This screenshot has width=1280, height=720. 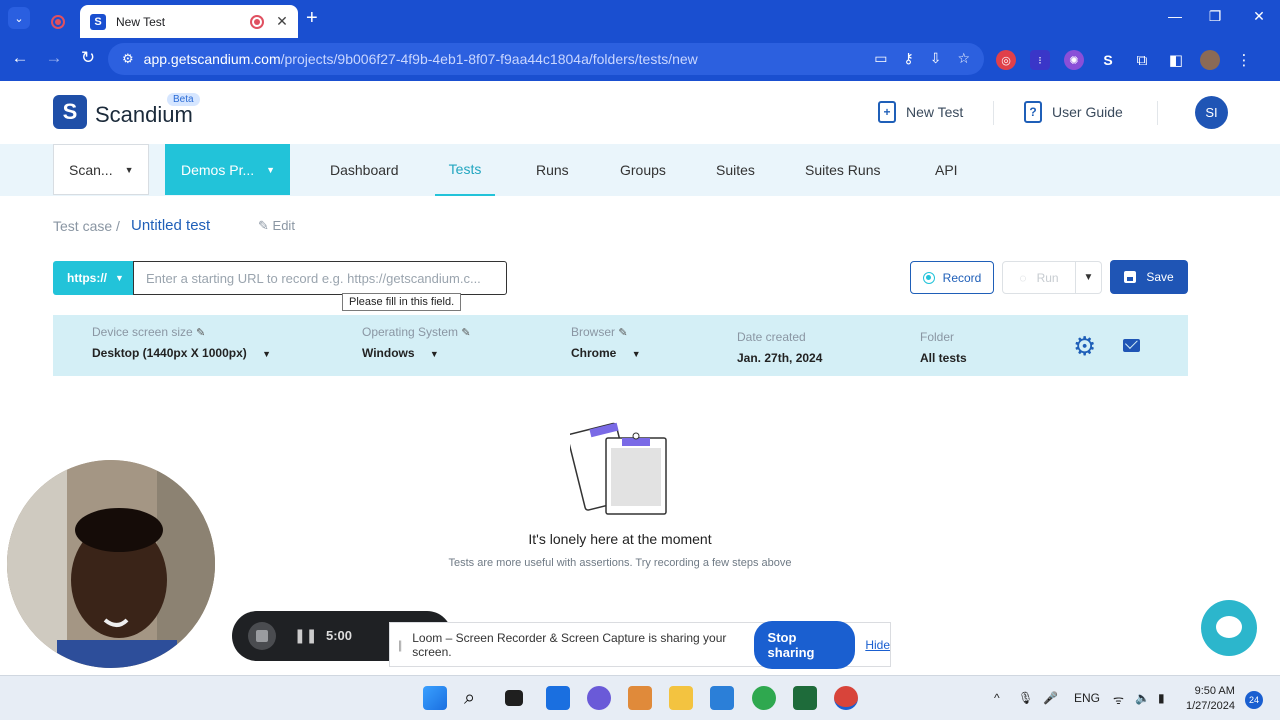 I want to click on wifi-icon: ᯤ, so click(x=1118, y=699).